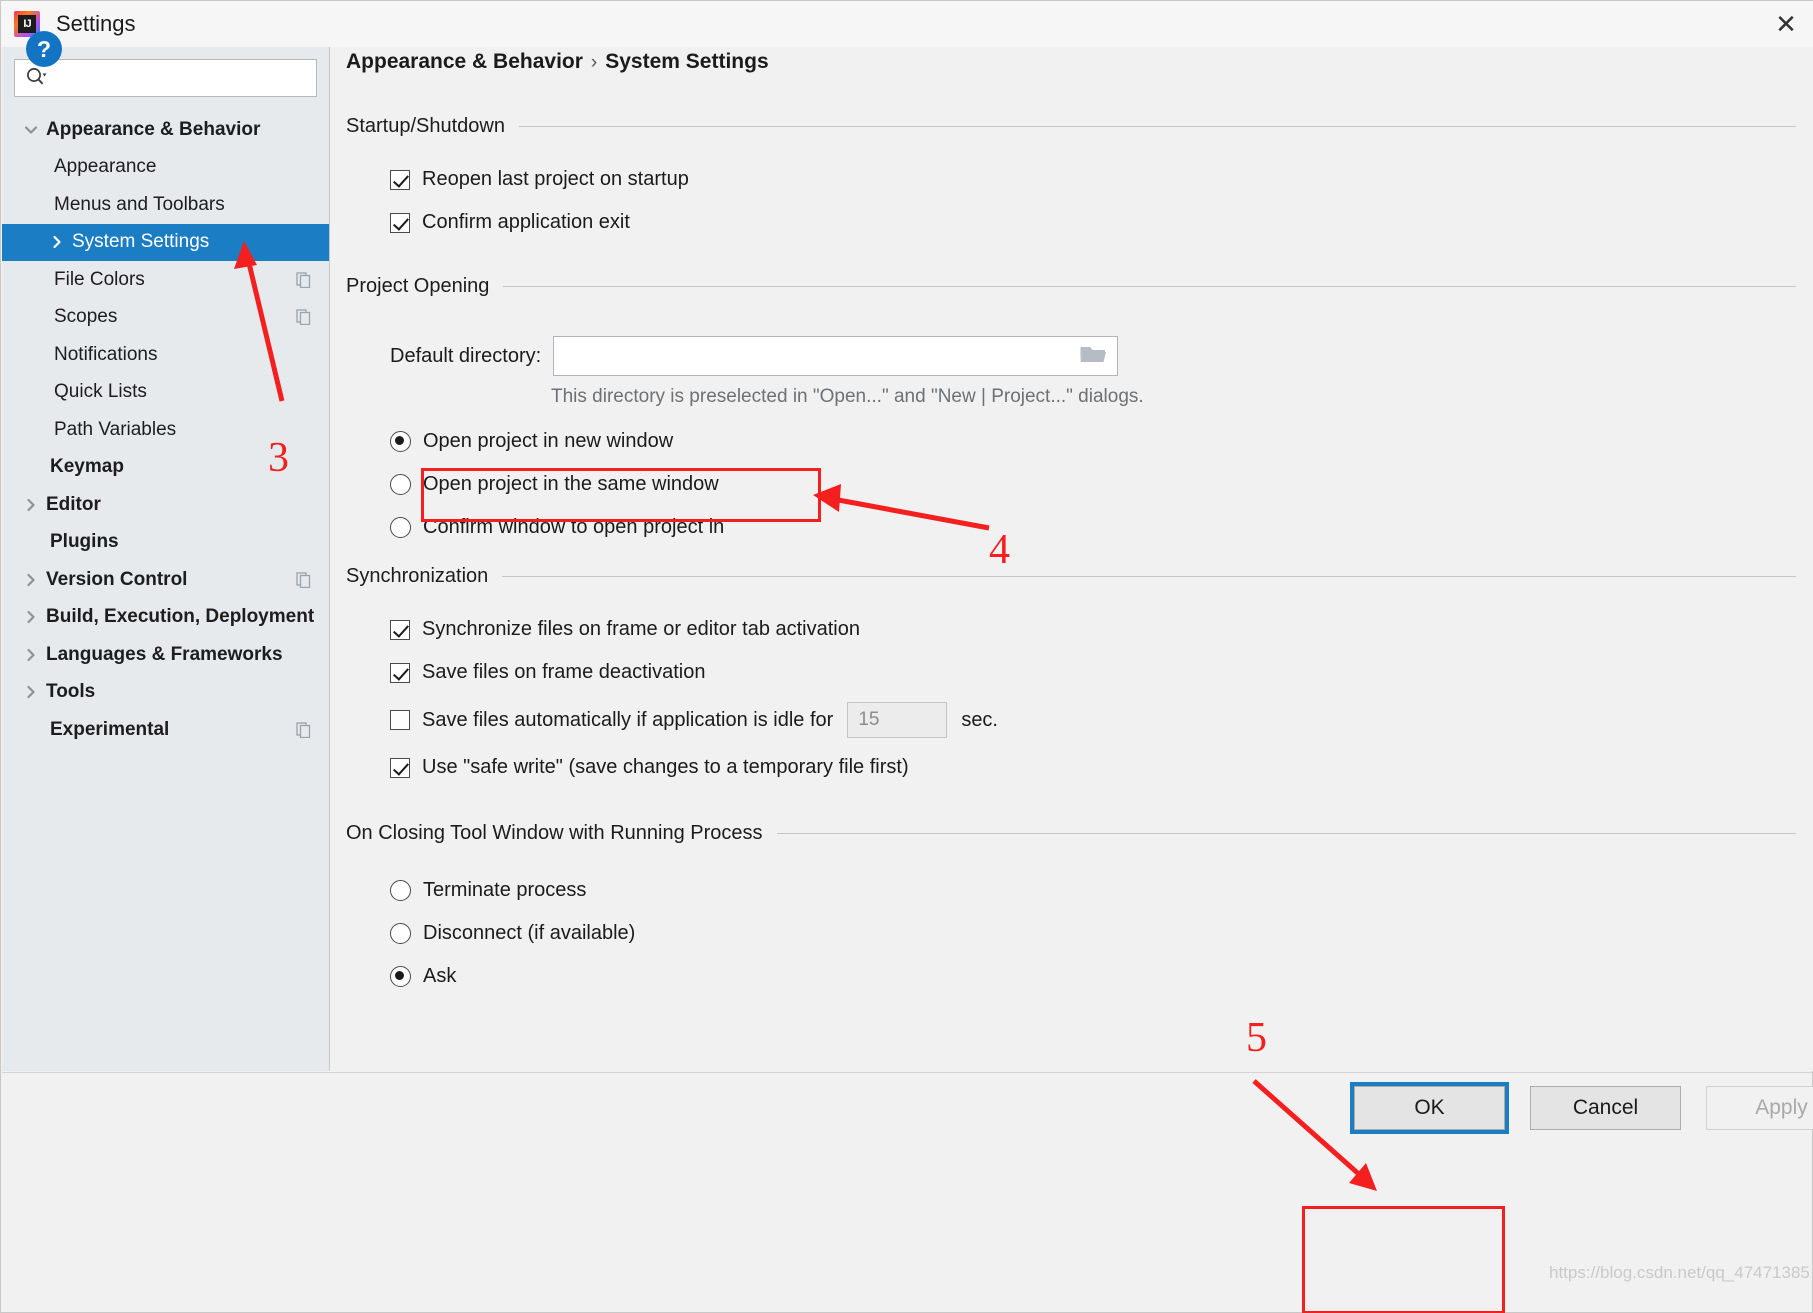 The width and height of the screenshot is (1813, 1313). Describe the element at coordinates (165, 355) in the screenshot. I see `sidebar-item-notifications: Notifications` at that location.